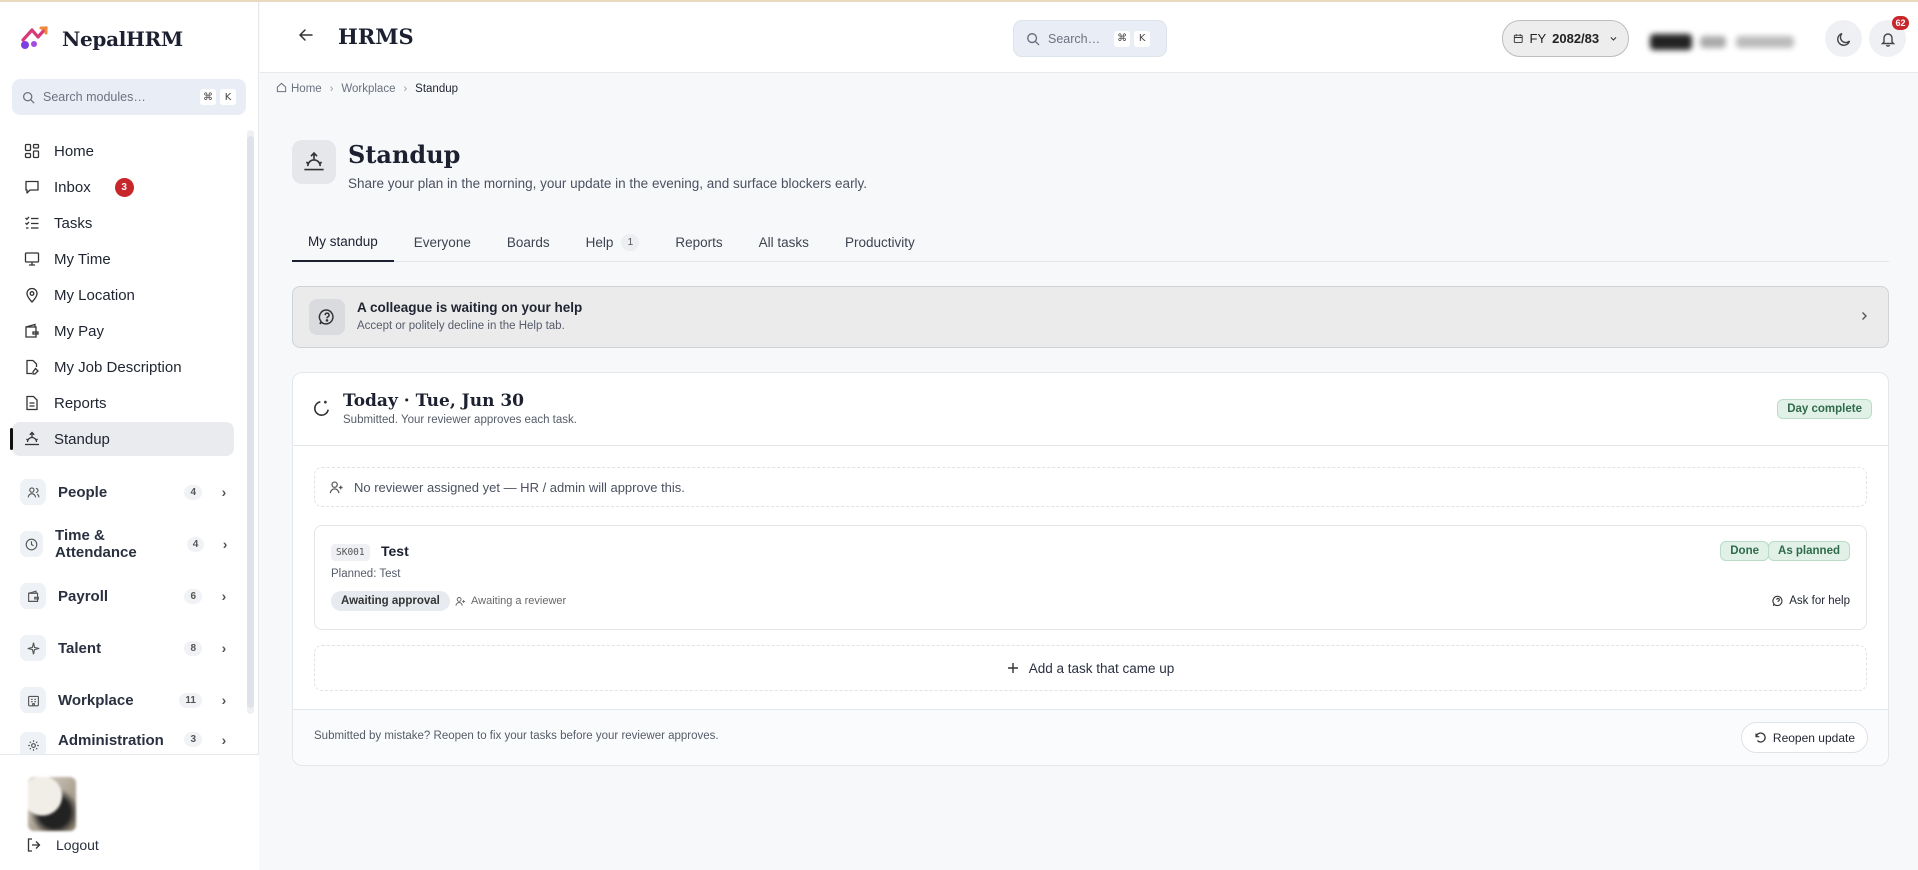  I want to click on chevron-down-icon, so click(1613, 39).